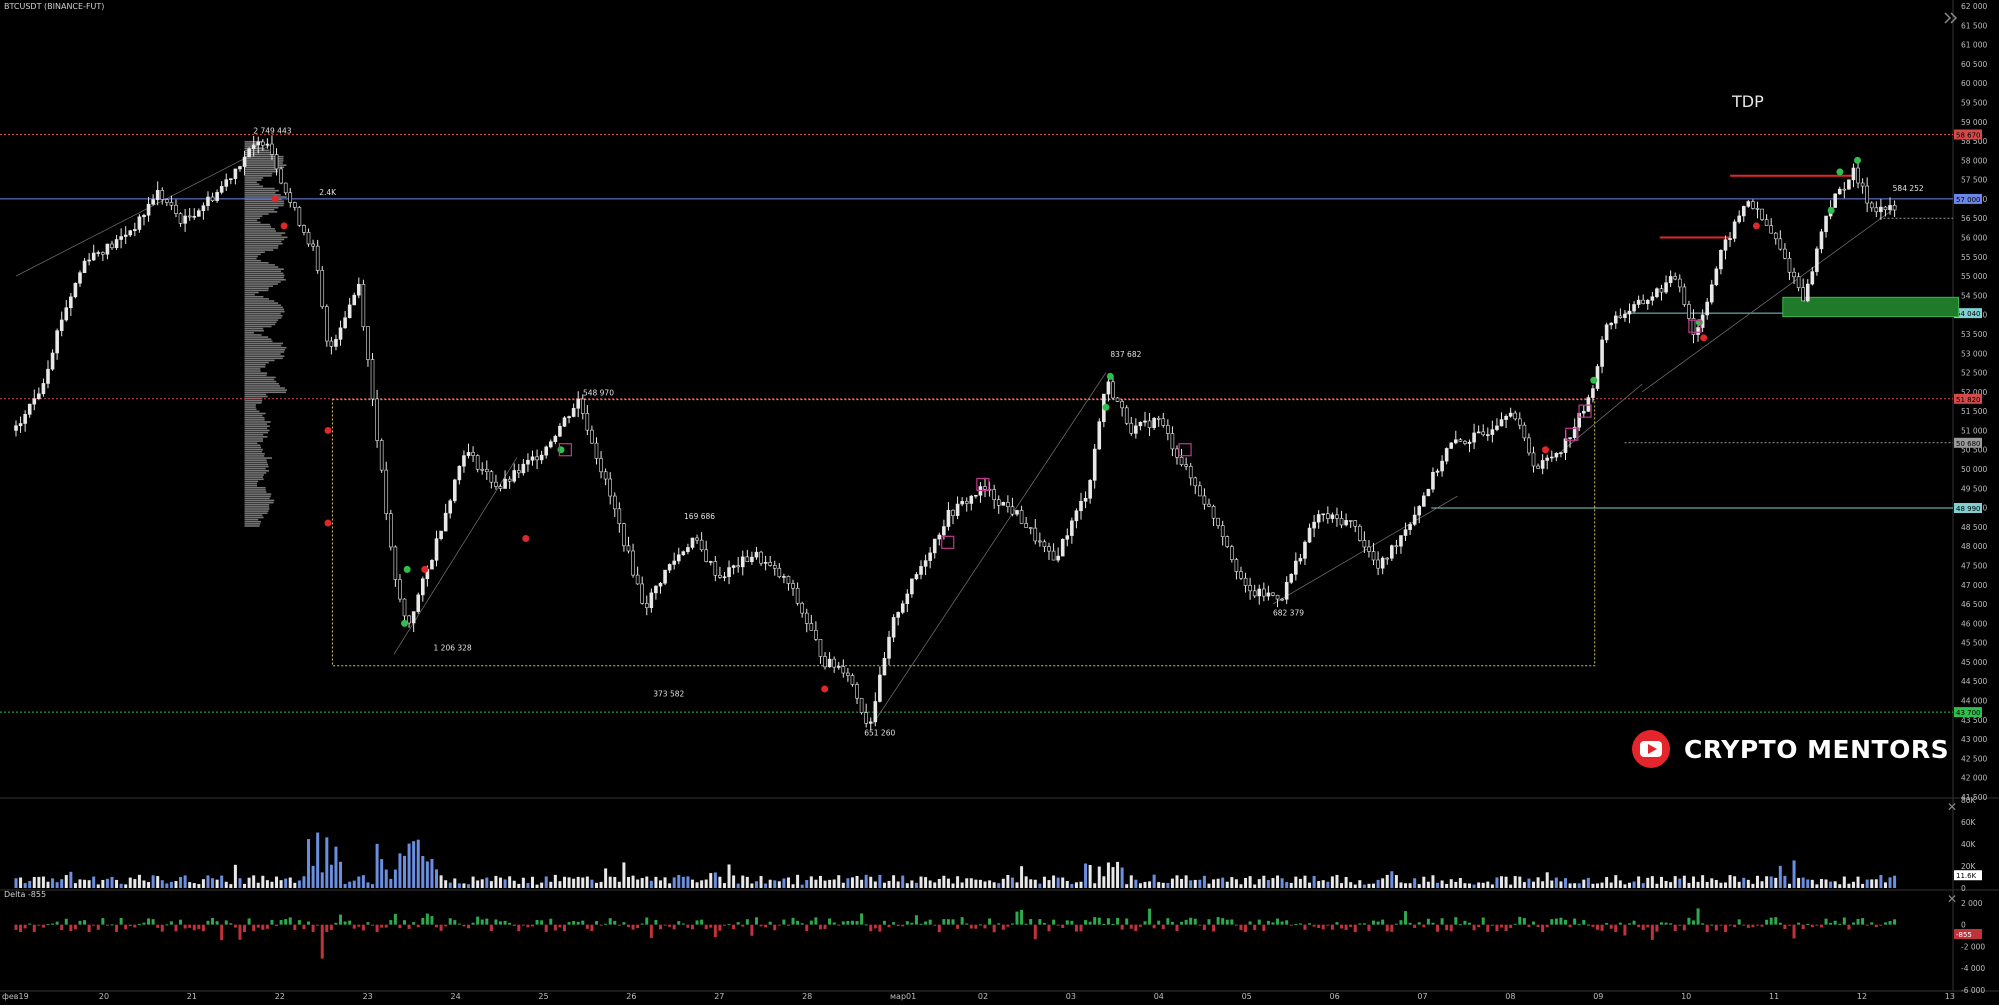 Image resolution: width=1999 pixels, height=1005 pixels. Describe the element at coordinates (1952, 807) in the screenshot. I see `volume-close-icon: ✕` at that location.